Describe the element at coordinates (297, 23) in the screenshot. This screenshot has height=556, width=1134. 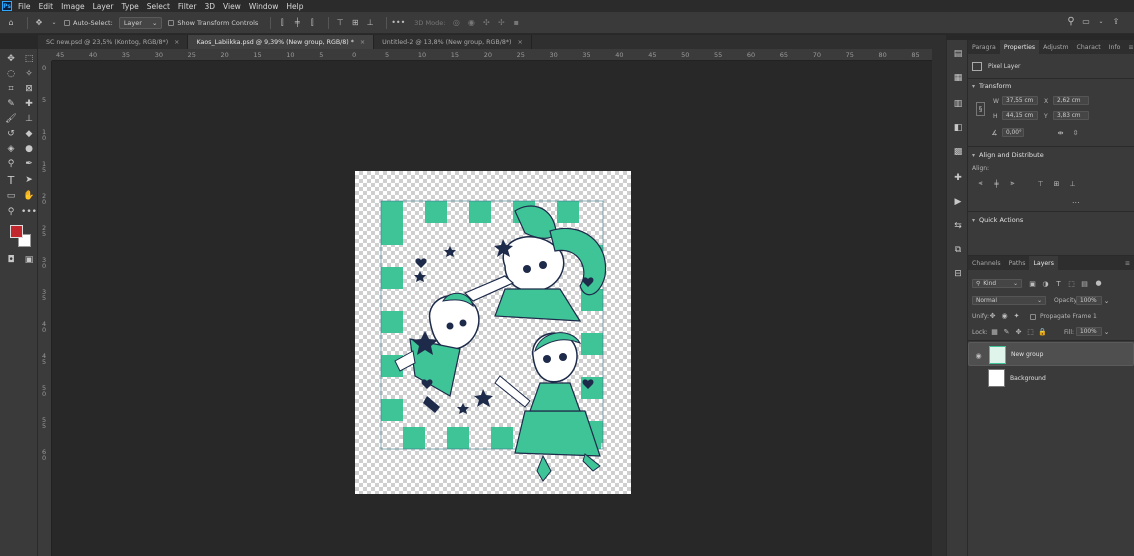
I see `align-horizontal-centers-icon: ╪` at that location.